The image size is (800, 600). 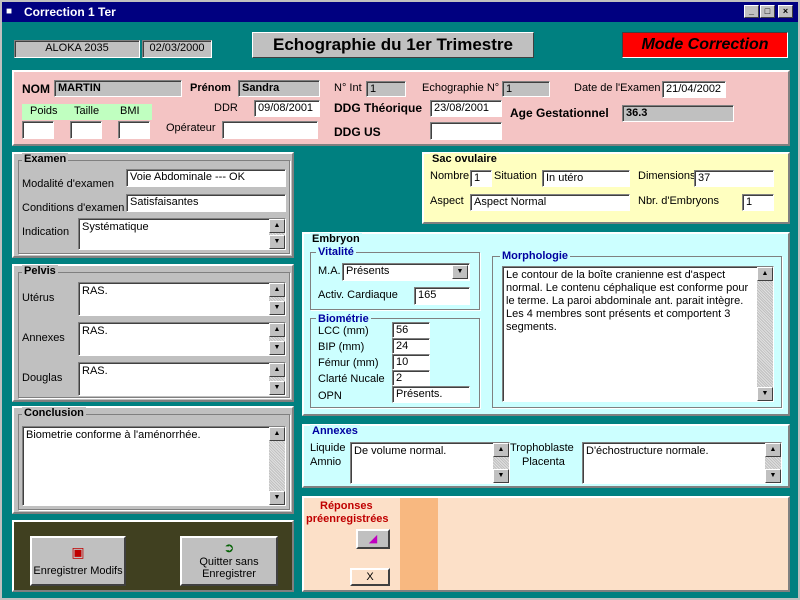 I want to click on tropho-scrollbar: ▲ ▼, so click(x=773, y=463).